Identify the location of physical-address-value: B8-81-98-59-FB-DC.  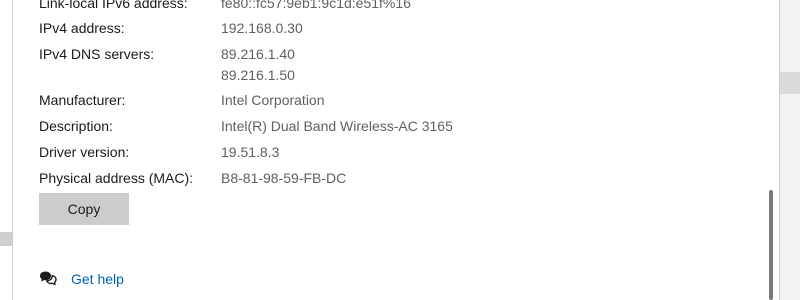
(284, 178).